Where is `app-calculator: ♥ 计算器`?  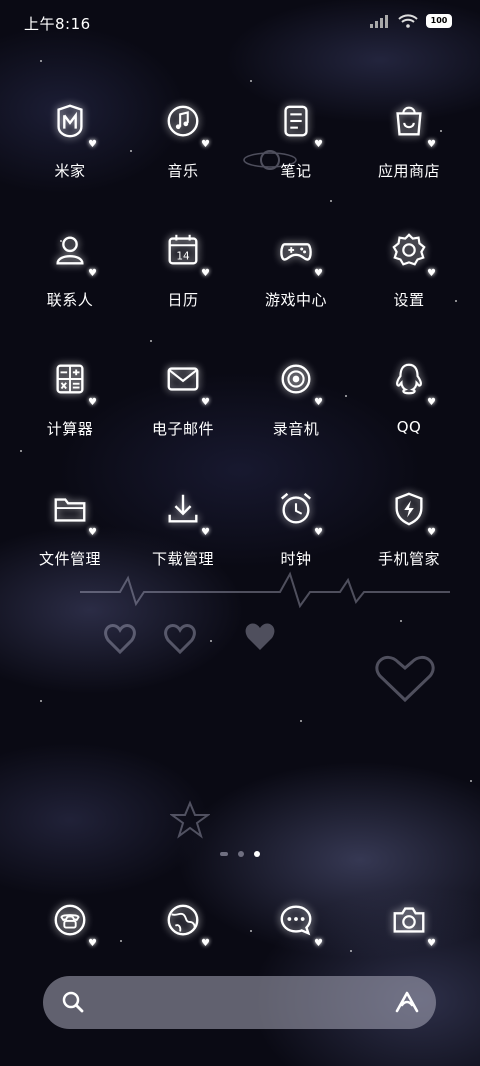 app-calculator: ♥ 计算器 is located at coordinates (70, 396).